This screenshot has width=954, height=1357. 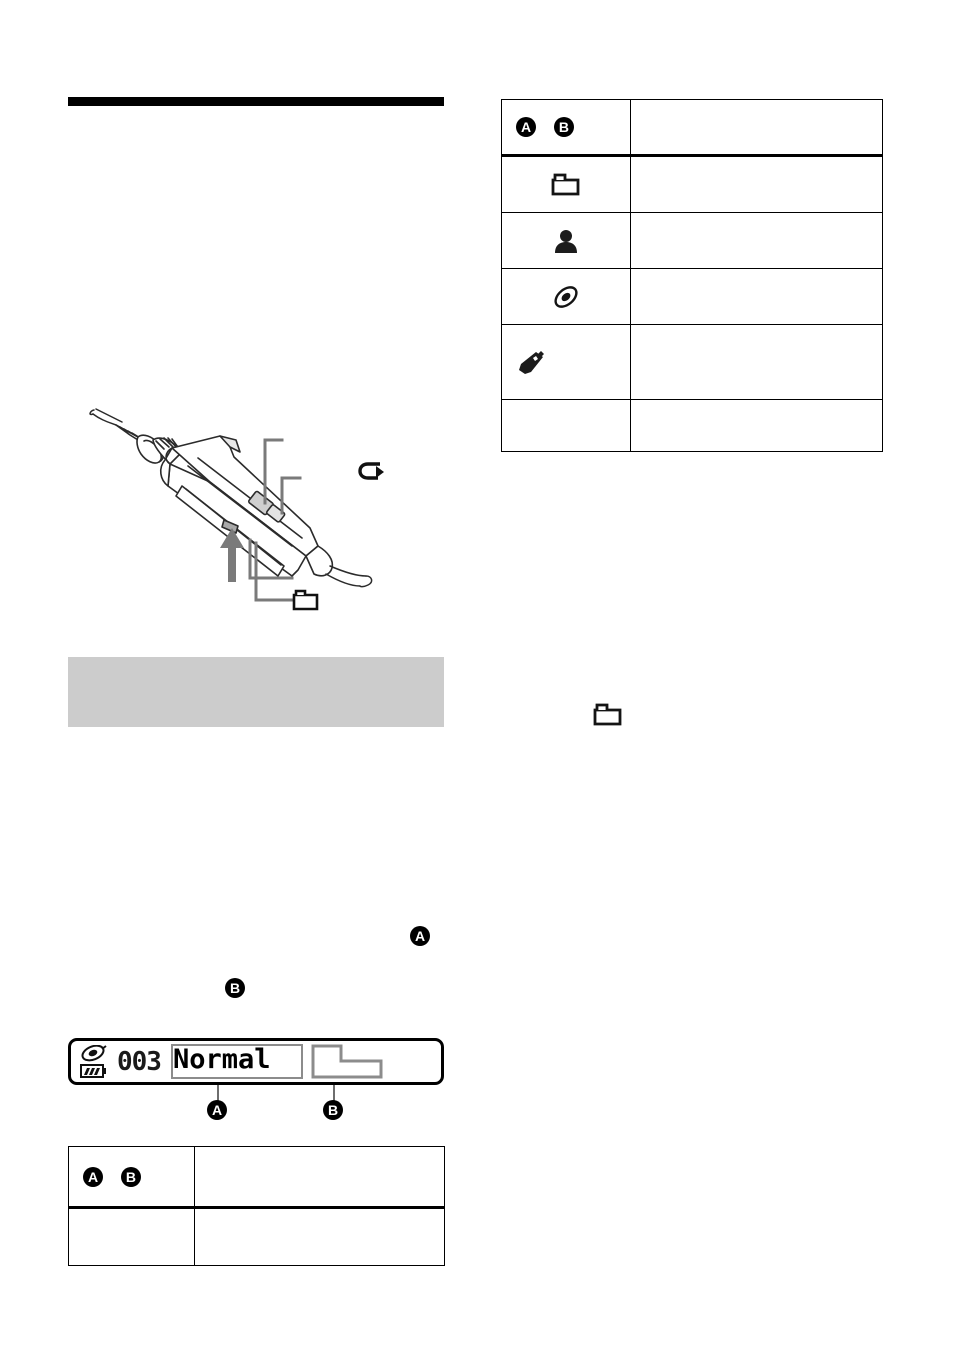 I want to click on disc-icon-cell, so click(x=566, y=296).